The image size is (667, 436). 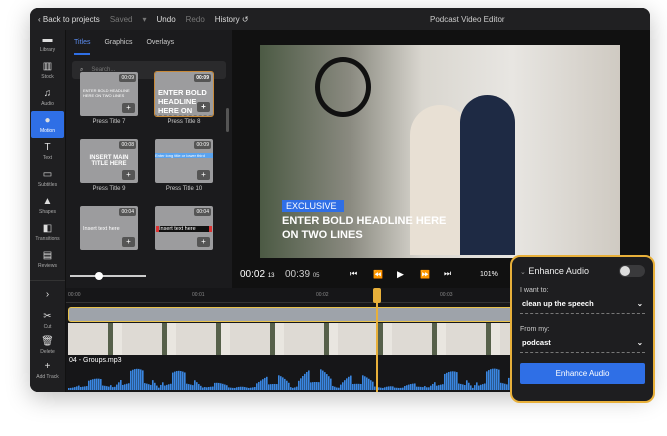 What do you see at coordinates (109, 161) in the screenshot?
I see `title-thumbnail: 00:08 INSERT MAIN TITLE HERE +` at bounding box center [109, 161].